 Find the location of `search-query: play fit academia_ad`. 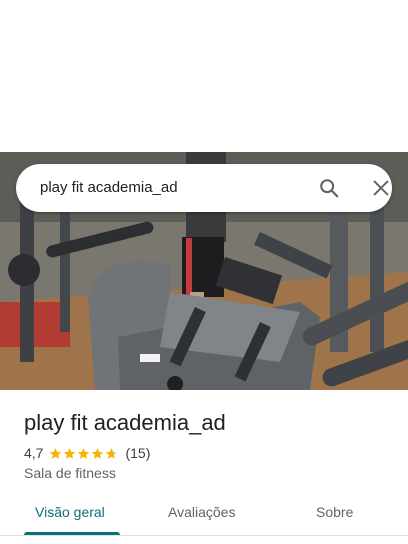

search-query: play fit academia_ad is located at coordinates (109, 187).